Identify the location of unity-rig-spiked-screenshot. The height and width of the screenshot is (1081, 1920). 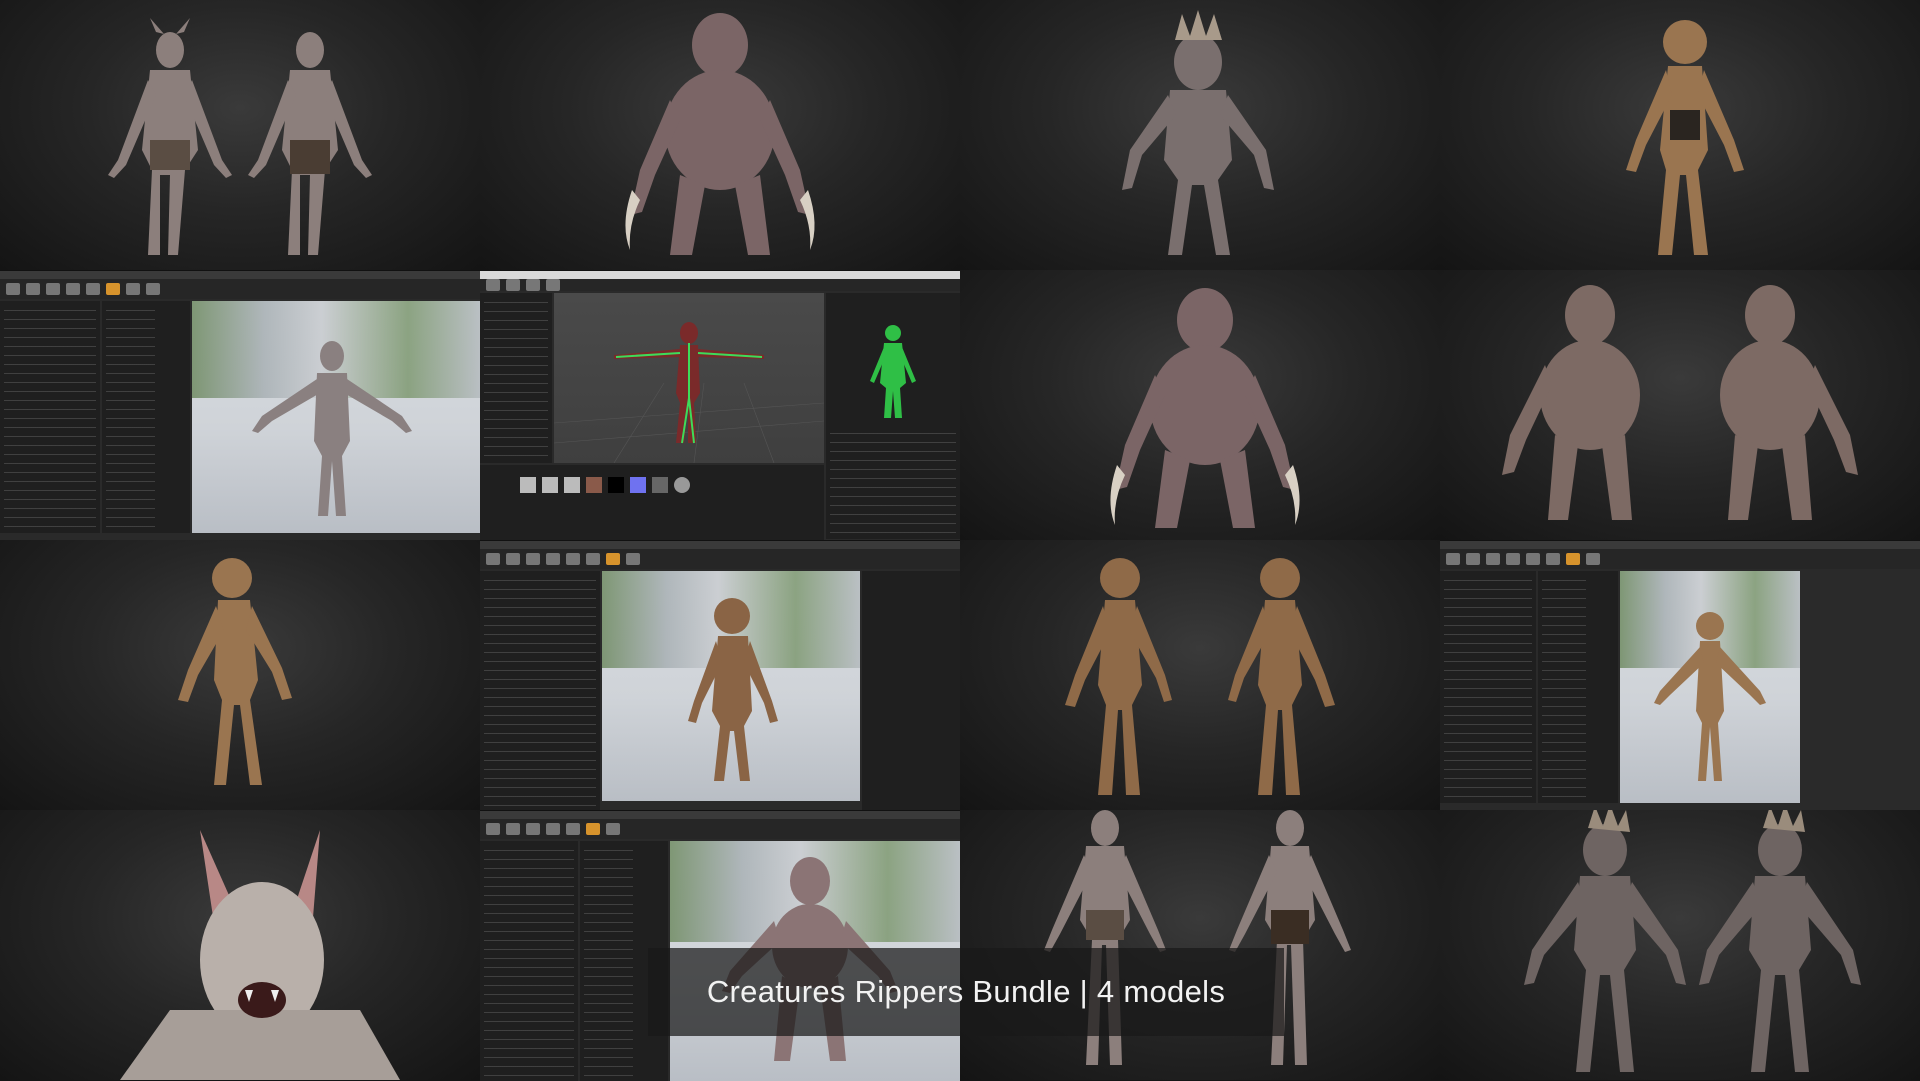
(720, 405).